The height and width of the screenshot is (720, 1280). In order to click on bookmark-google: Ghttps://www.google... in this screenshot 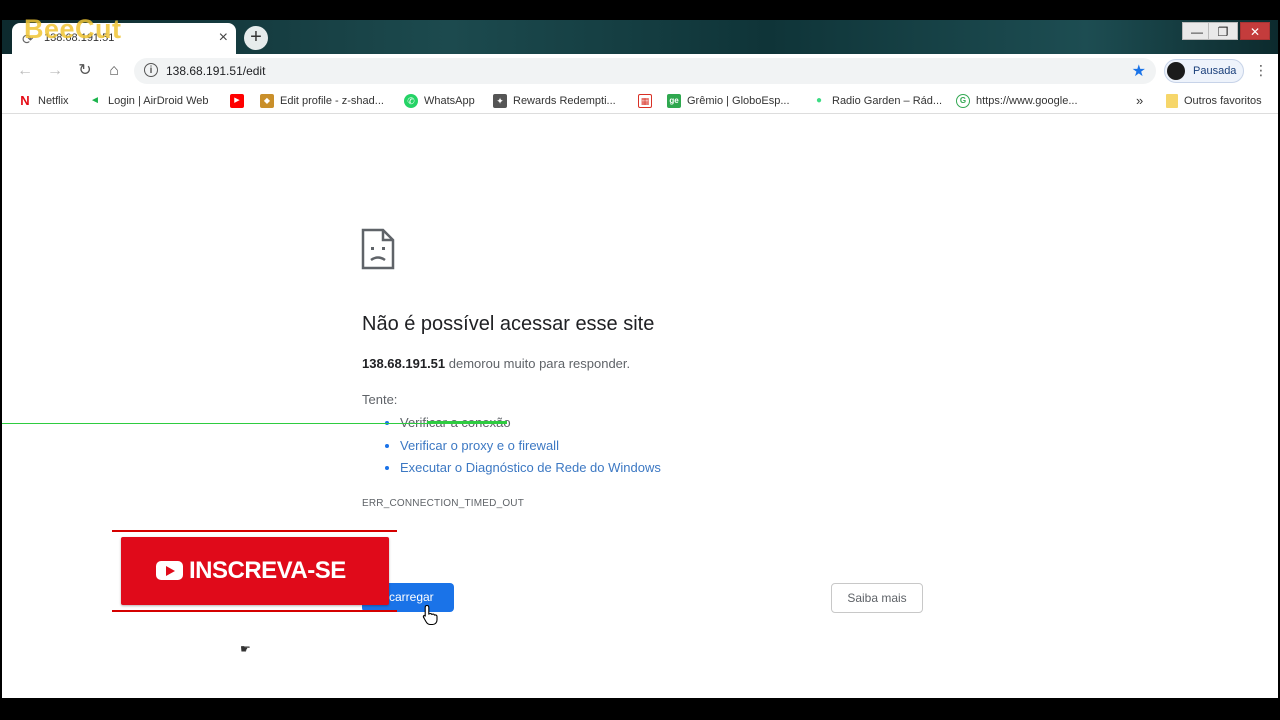, I will do `click(1017, 101)`.